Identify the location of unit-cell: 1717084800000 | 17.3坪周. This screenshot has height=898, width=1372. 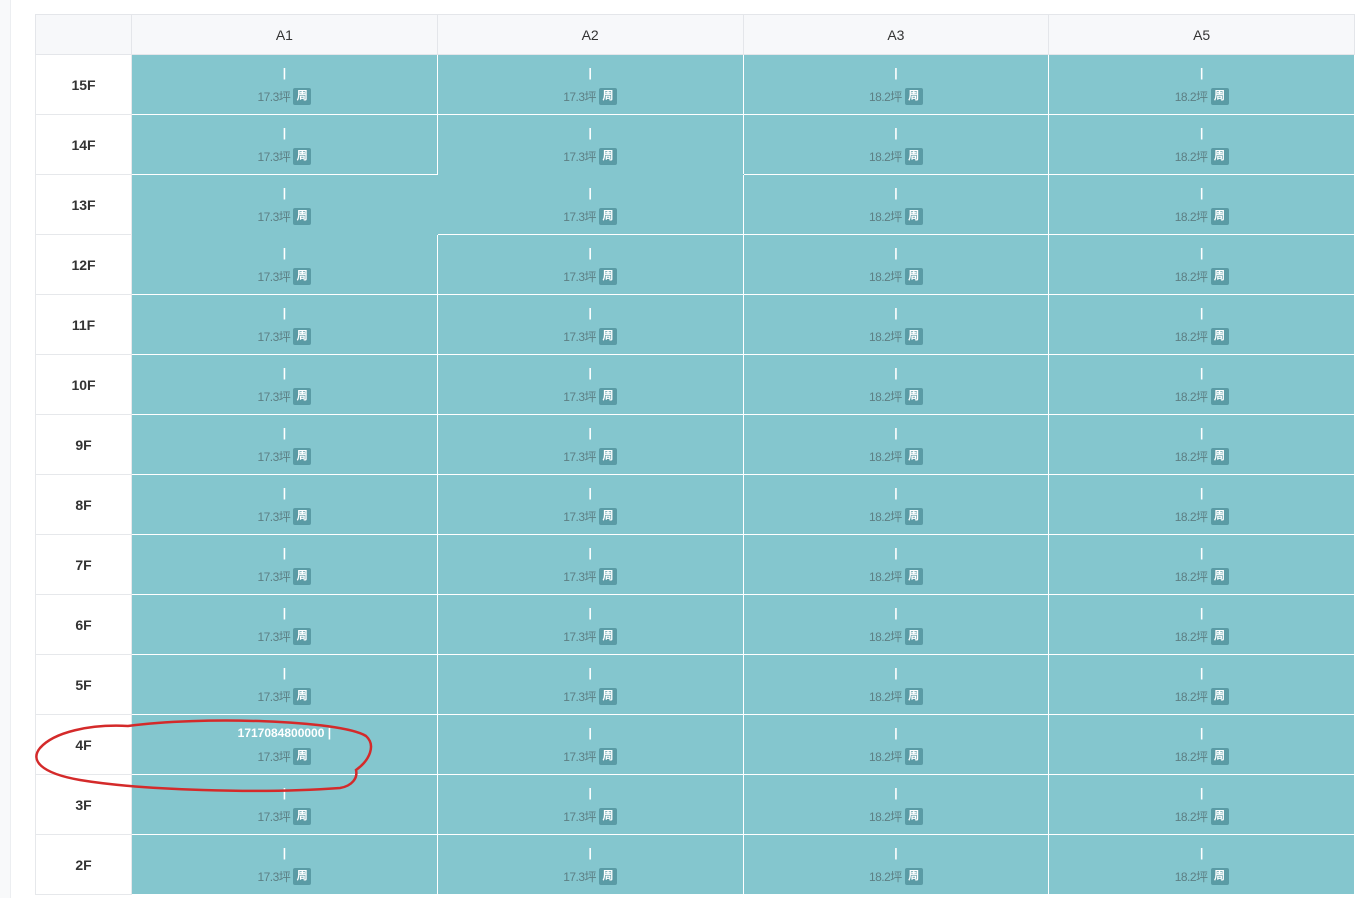
(284, 744).